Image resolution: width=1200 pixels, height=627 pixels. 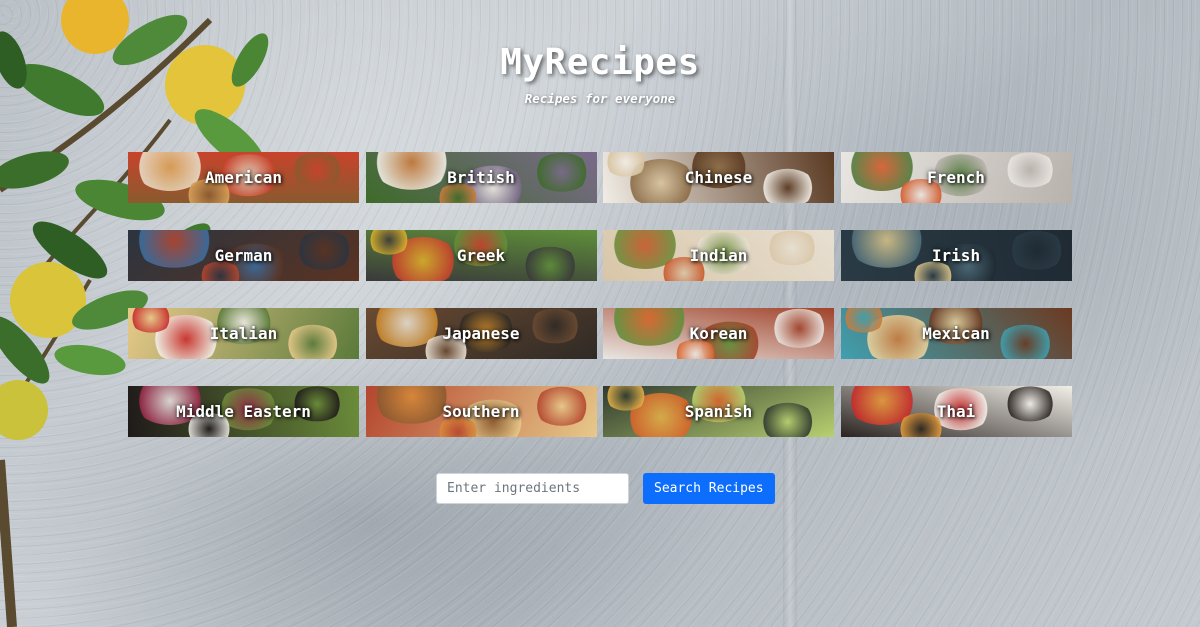 I want to click on site-title: MyRecipes, so click(x=600, y=62).